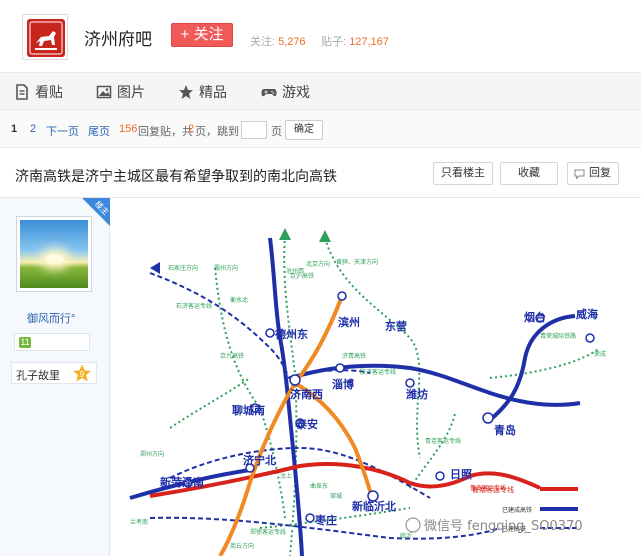 Image resolution: width=641 pixels, height=556 pixels. I want to click on follow-stat: 关注: 5,276, so click(278, 41).